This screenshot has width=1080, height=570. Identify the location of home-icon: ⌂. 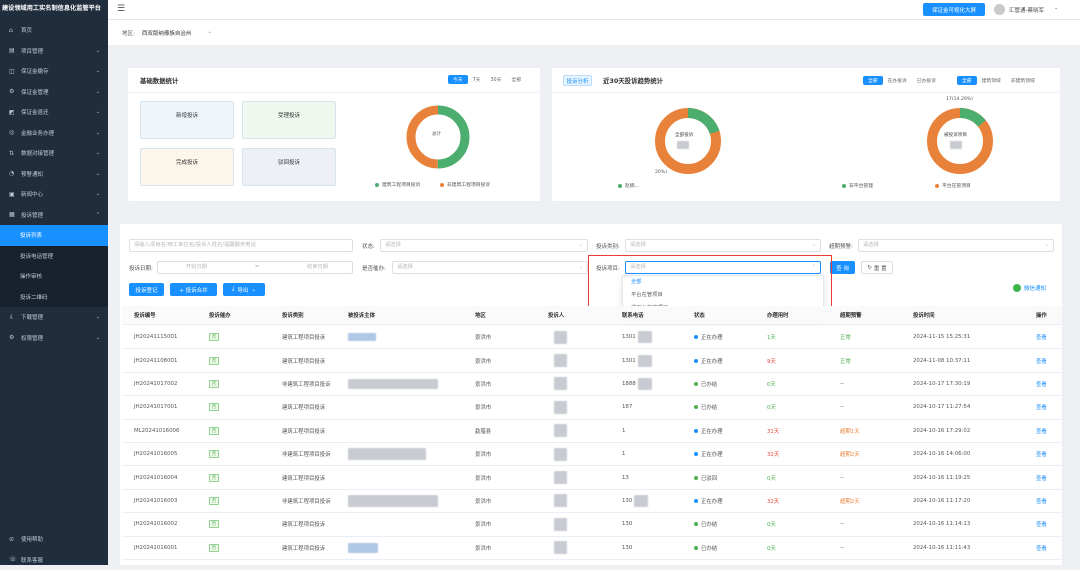
(13, 30).